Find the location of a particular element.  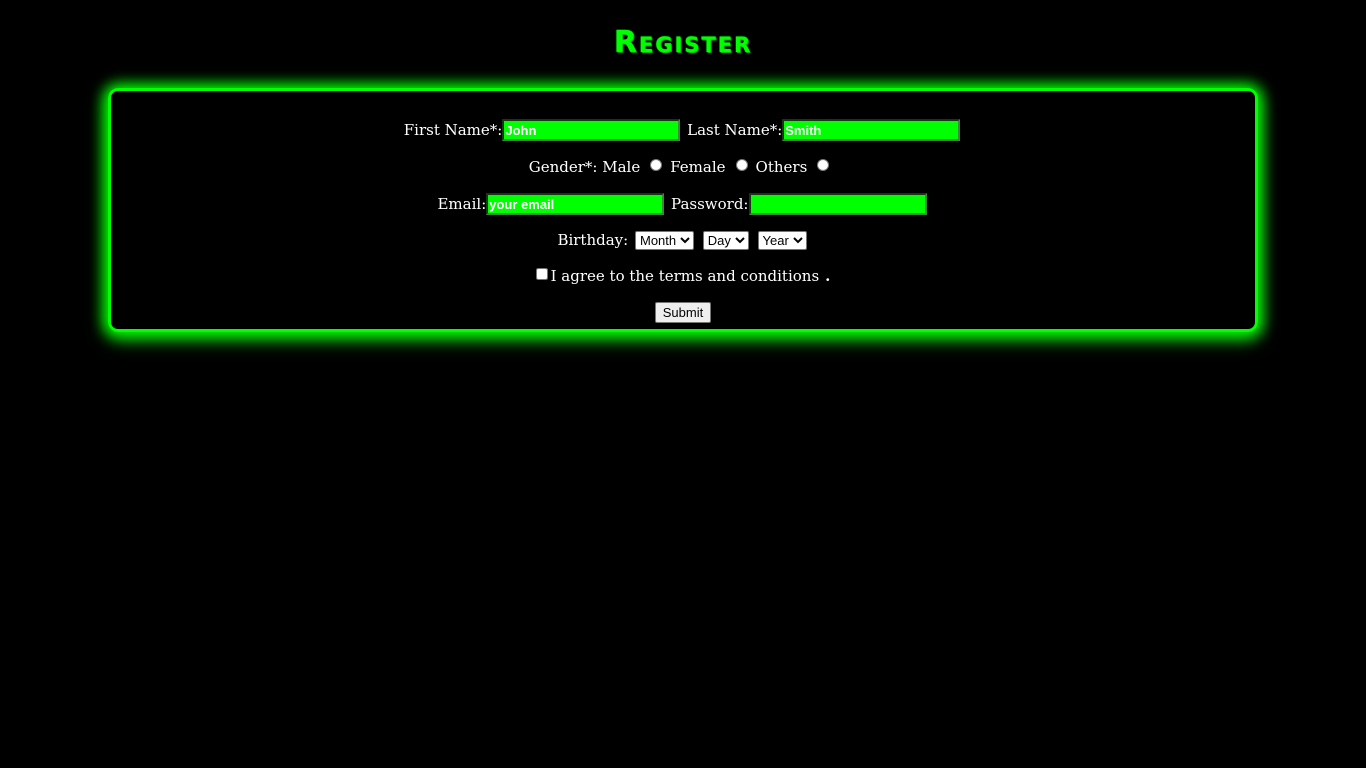

terms-checkbox is located at coordinates (541, 274).